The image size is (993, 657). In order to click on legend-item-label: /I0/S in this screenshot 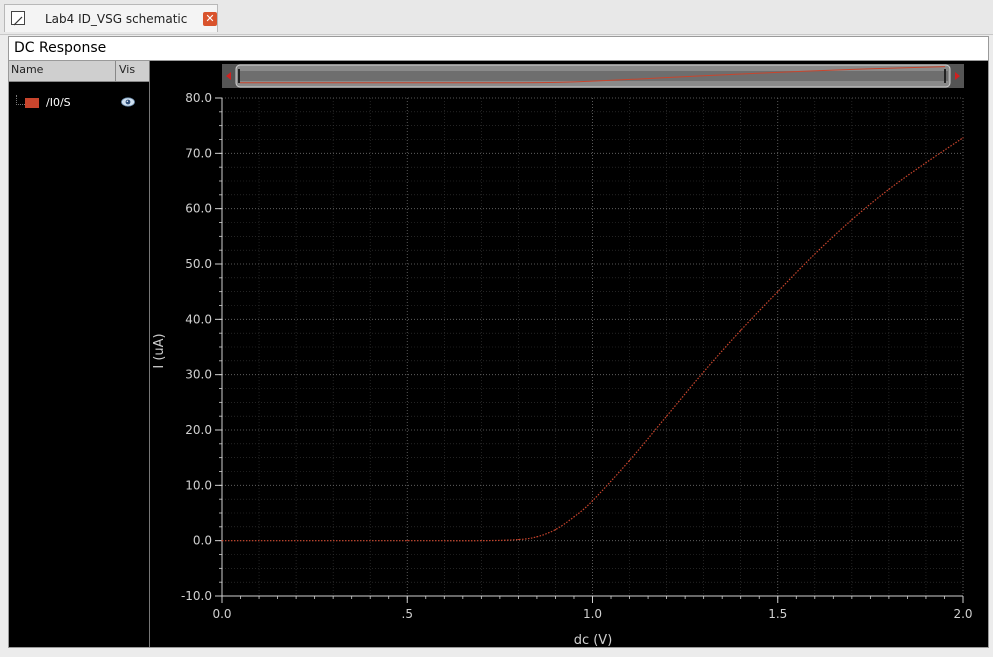, I will do `click(58, 102)`.